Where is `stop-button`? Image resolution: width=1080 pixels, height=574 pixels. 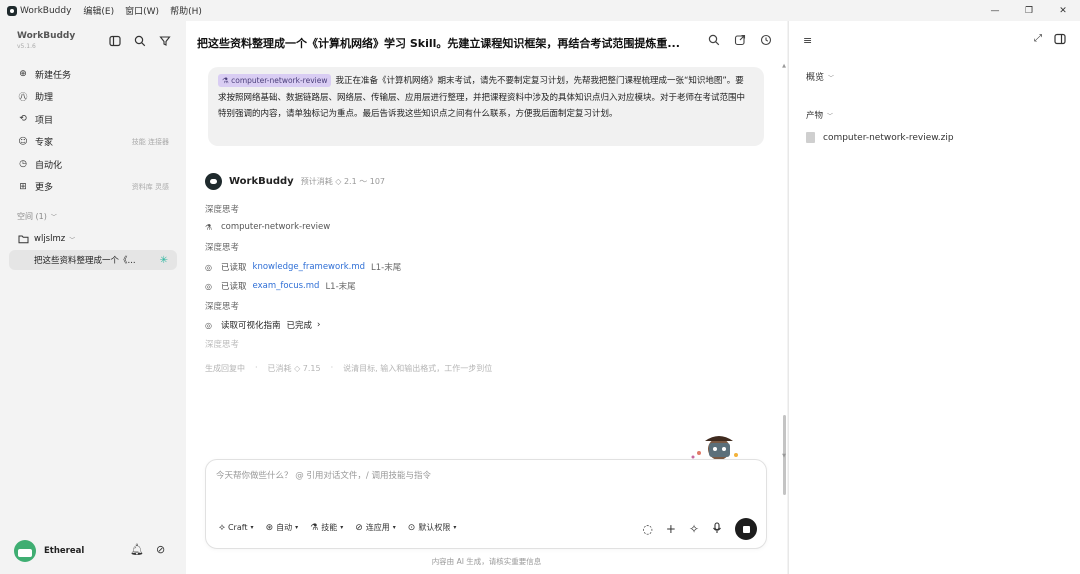
stop-button is located at coordinates (746, 529).